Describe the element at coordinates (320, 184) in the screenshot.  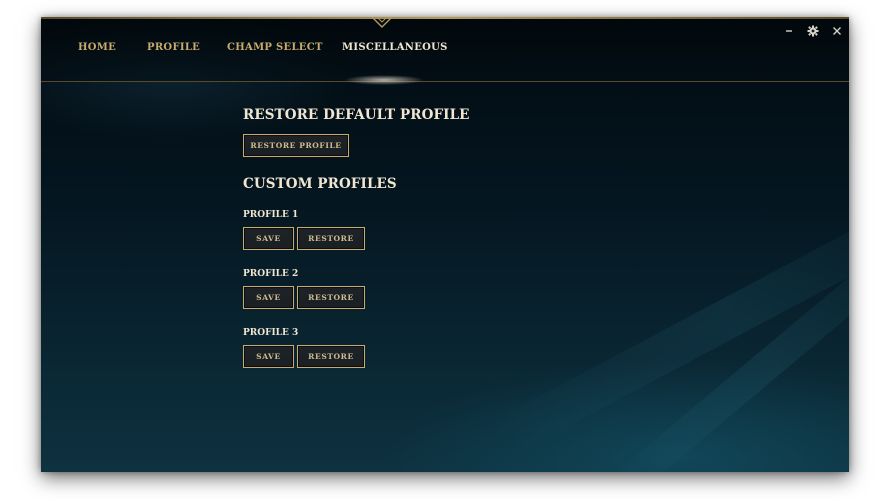
I see `custom-profiles-heading: CUSTOM PROFILES` at that location.